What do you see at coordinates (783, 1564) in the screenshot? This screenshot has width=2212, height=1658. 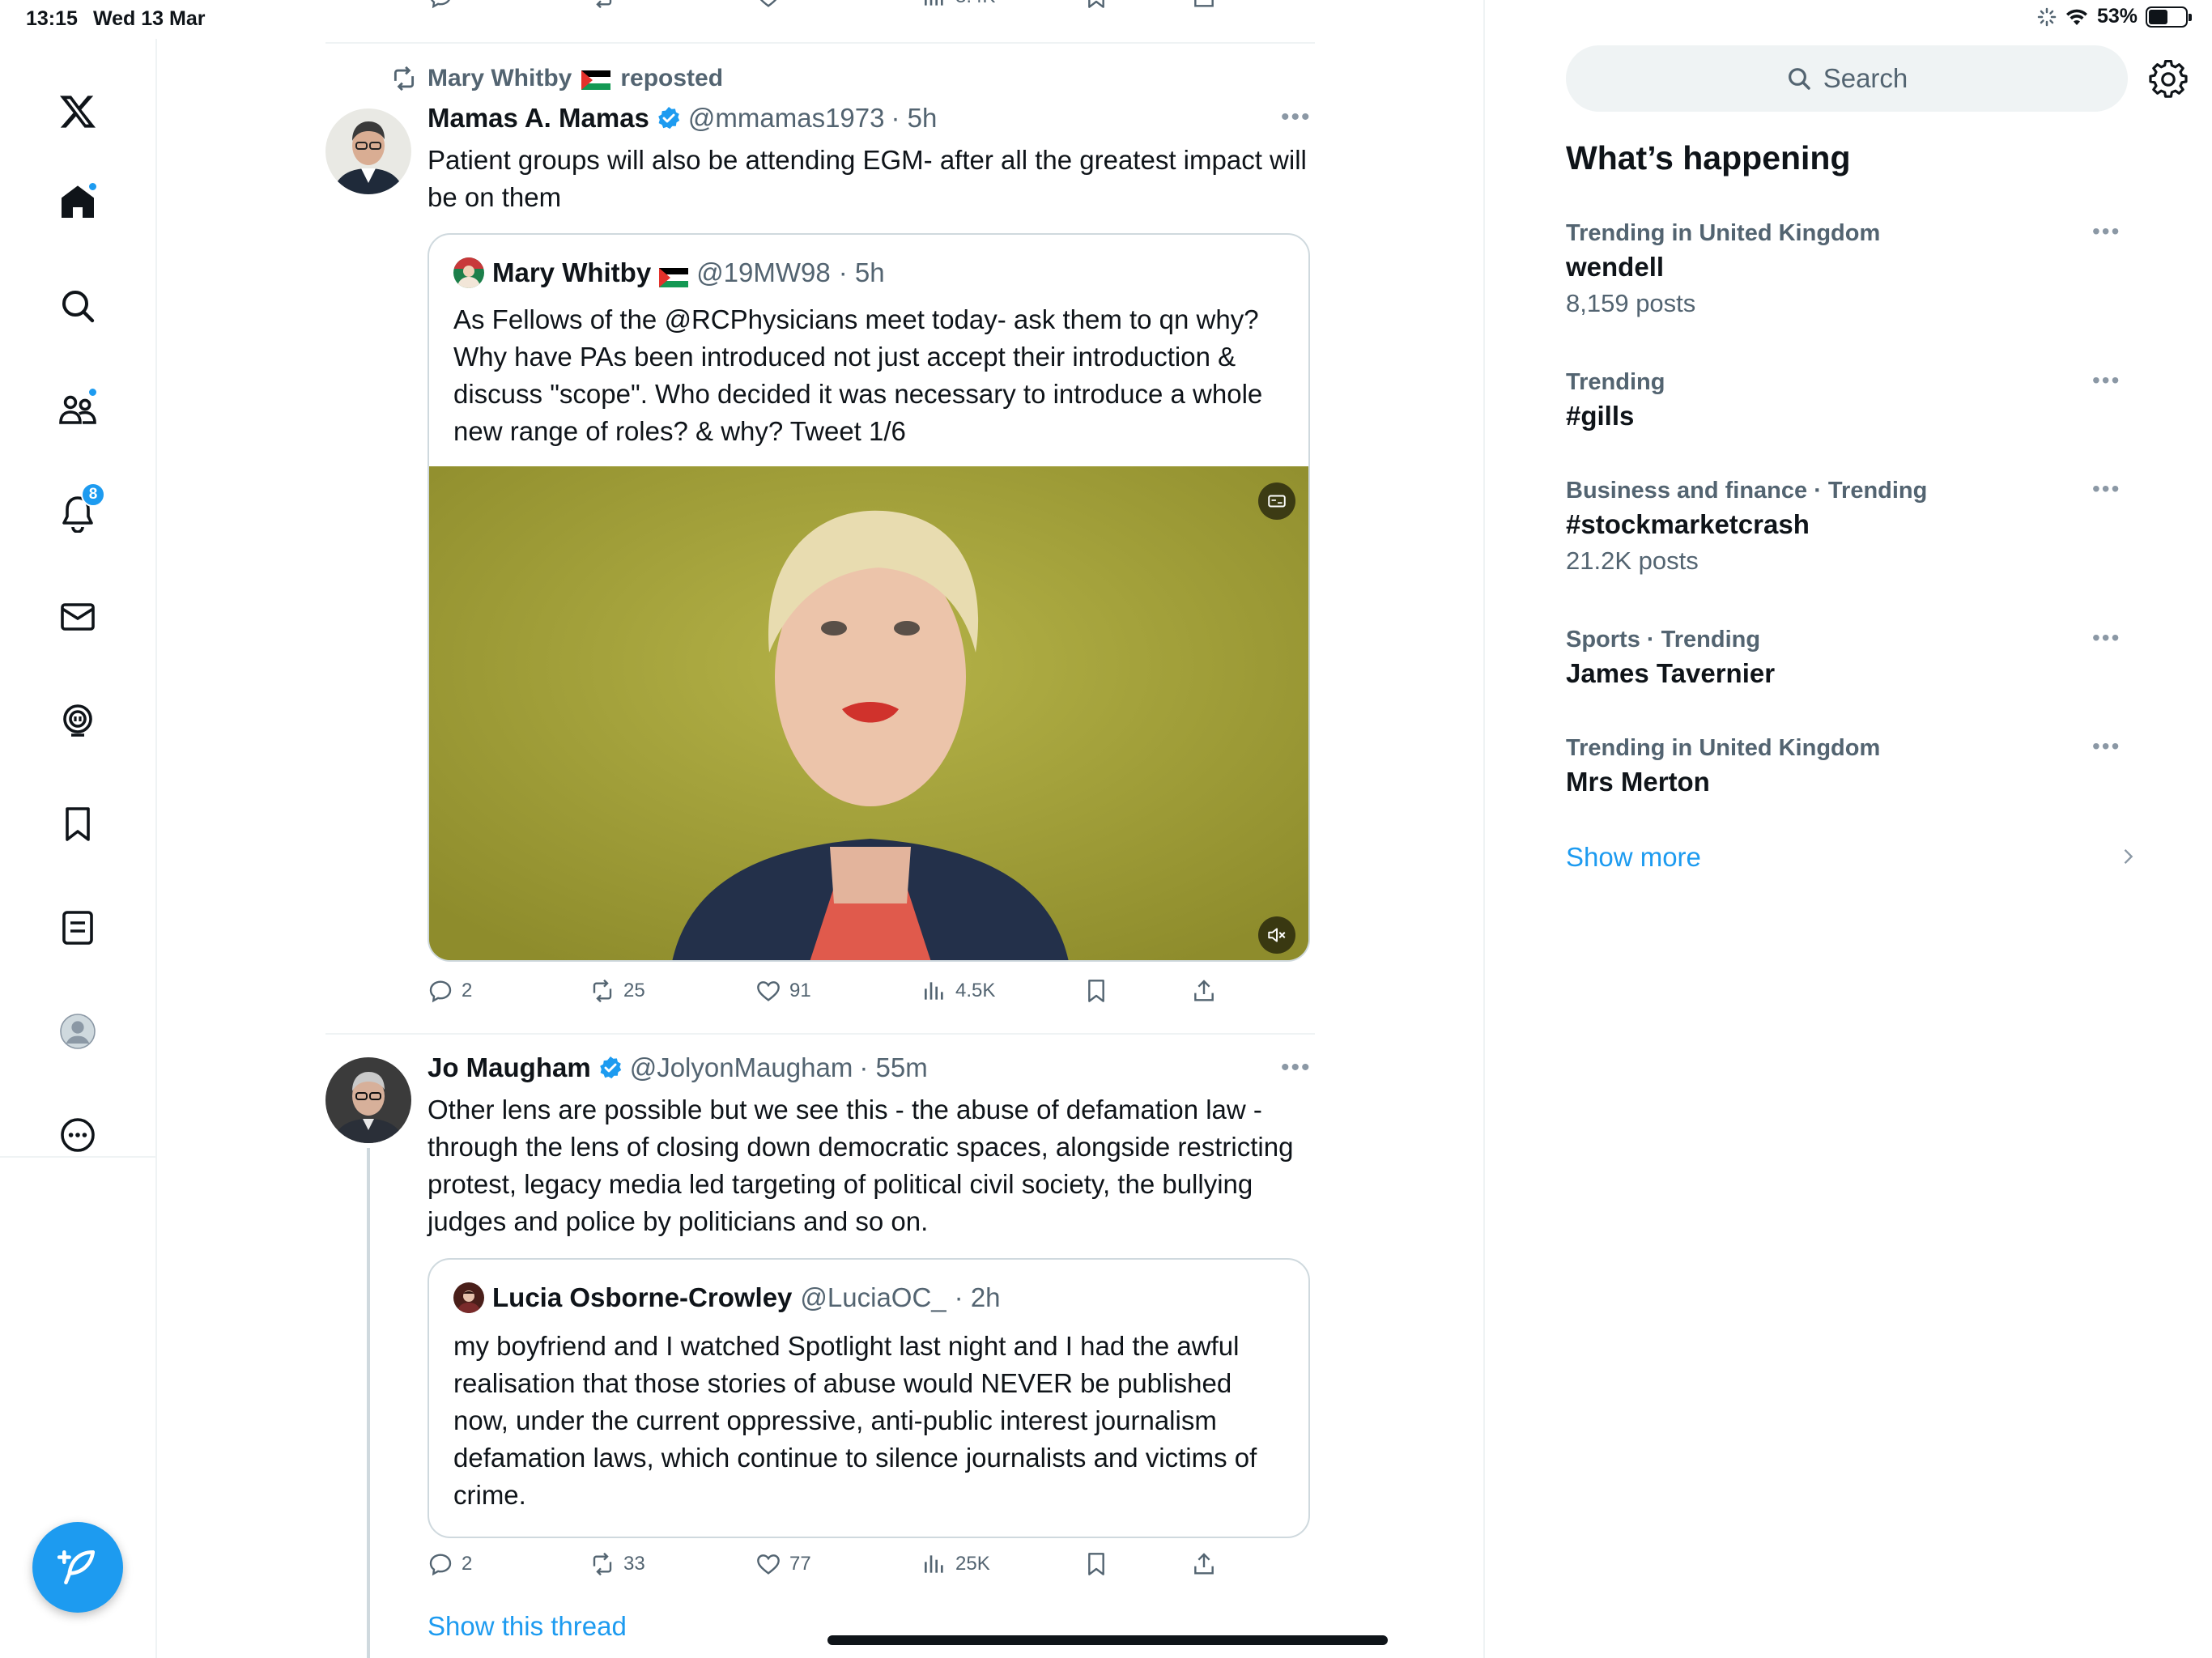 I see `like-button: 77` at bounding box center [783, 1564].